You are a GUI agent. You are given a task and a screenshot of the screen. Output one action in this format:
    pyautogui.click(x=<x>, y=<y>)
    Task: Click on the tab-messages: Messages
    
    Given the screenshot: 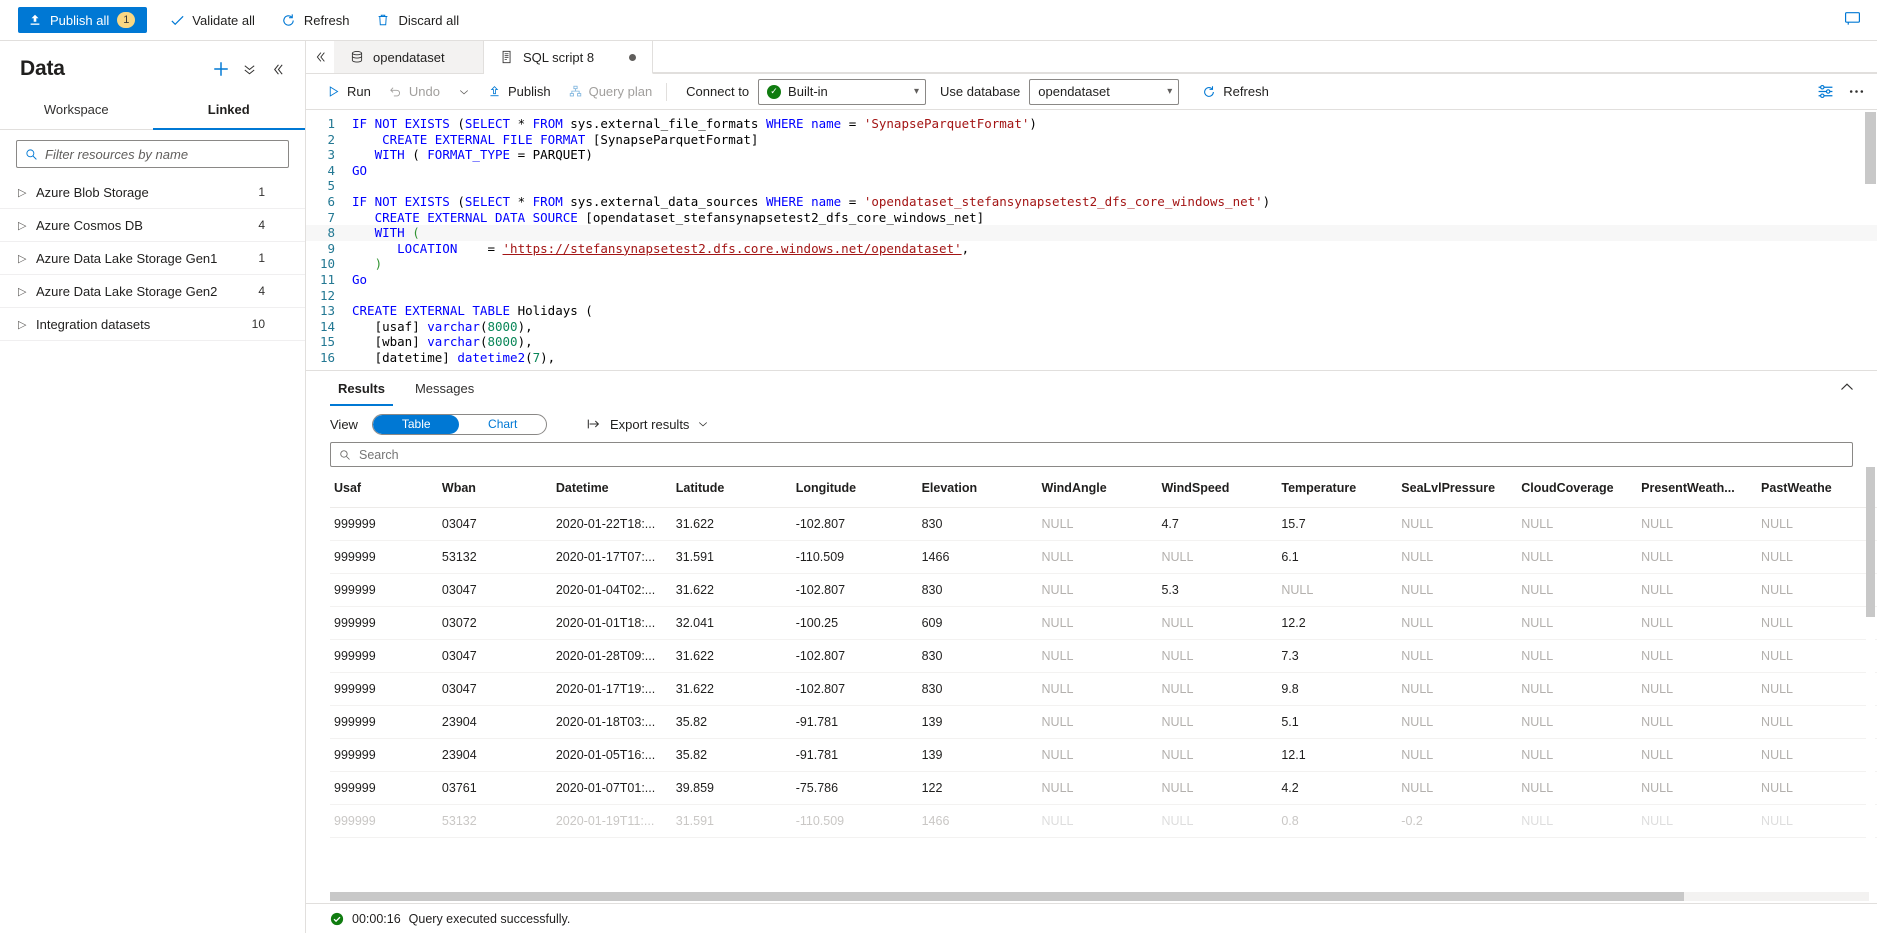 What is the action you would take?
    pyautogui.click(x=444, y=389)
    